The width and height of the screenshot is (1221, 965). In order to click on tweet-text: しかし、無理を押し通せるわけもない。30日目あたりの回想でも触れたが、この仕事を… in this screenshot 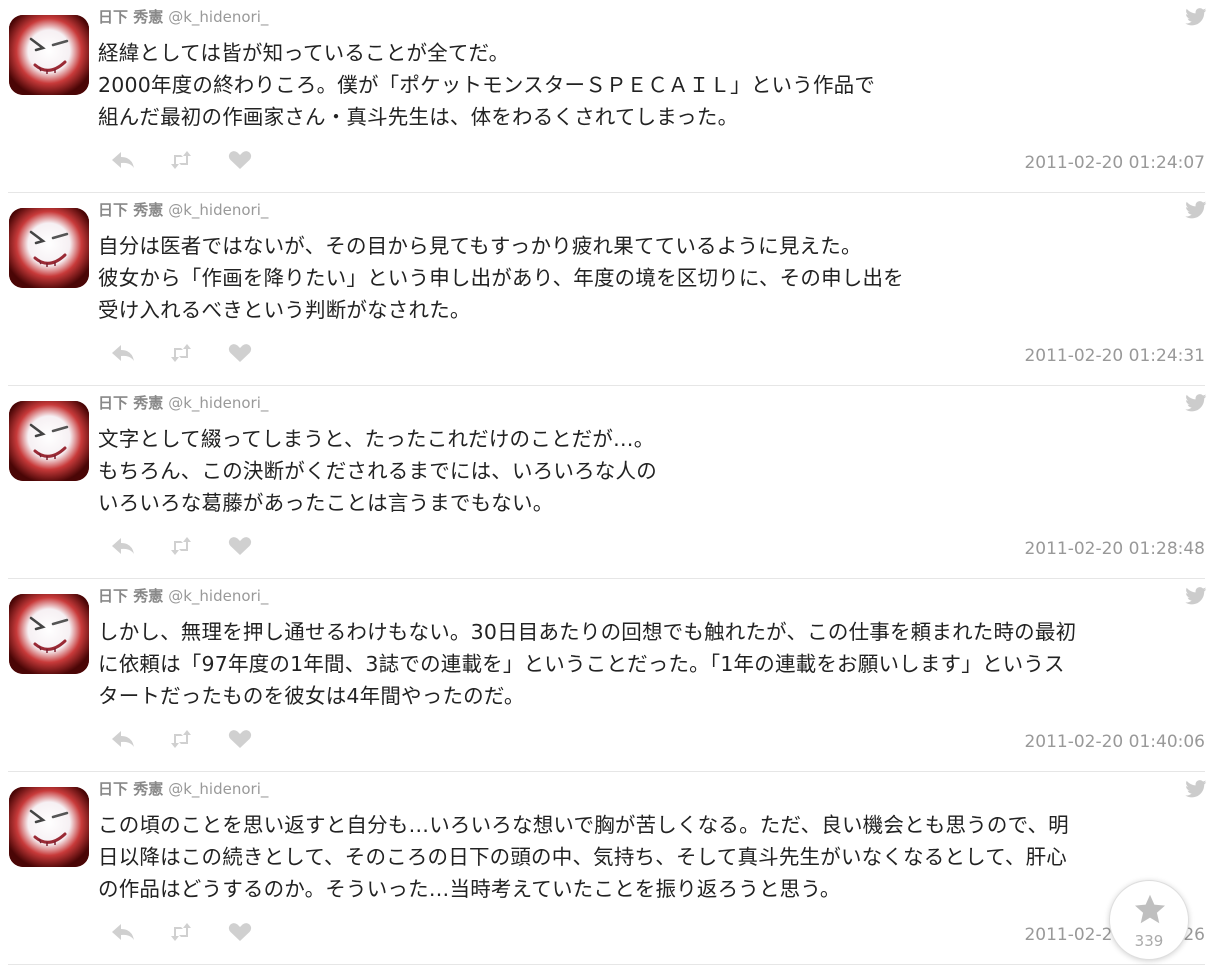, I will do `click(587, 664)`.